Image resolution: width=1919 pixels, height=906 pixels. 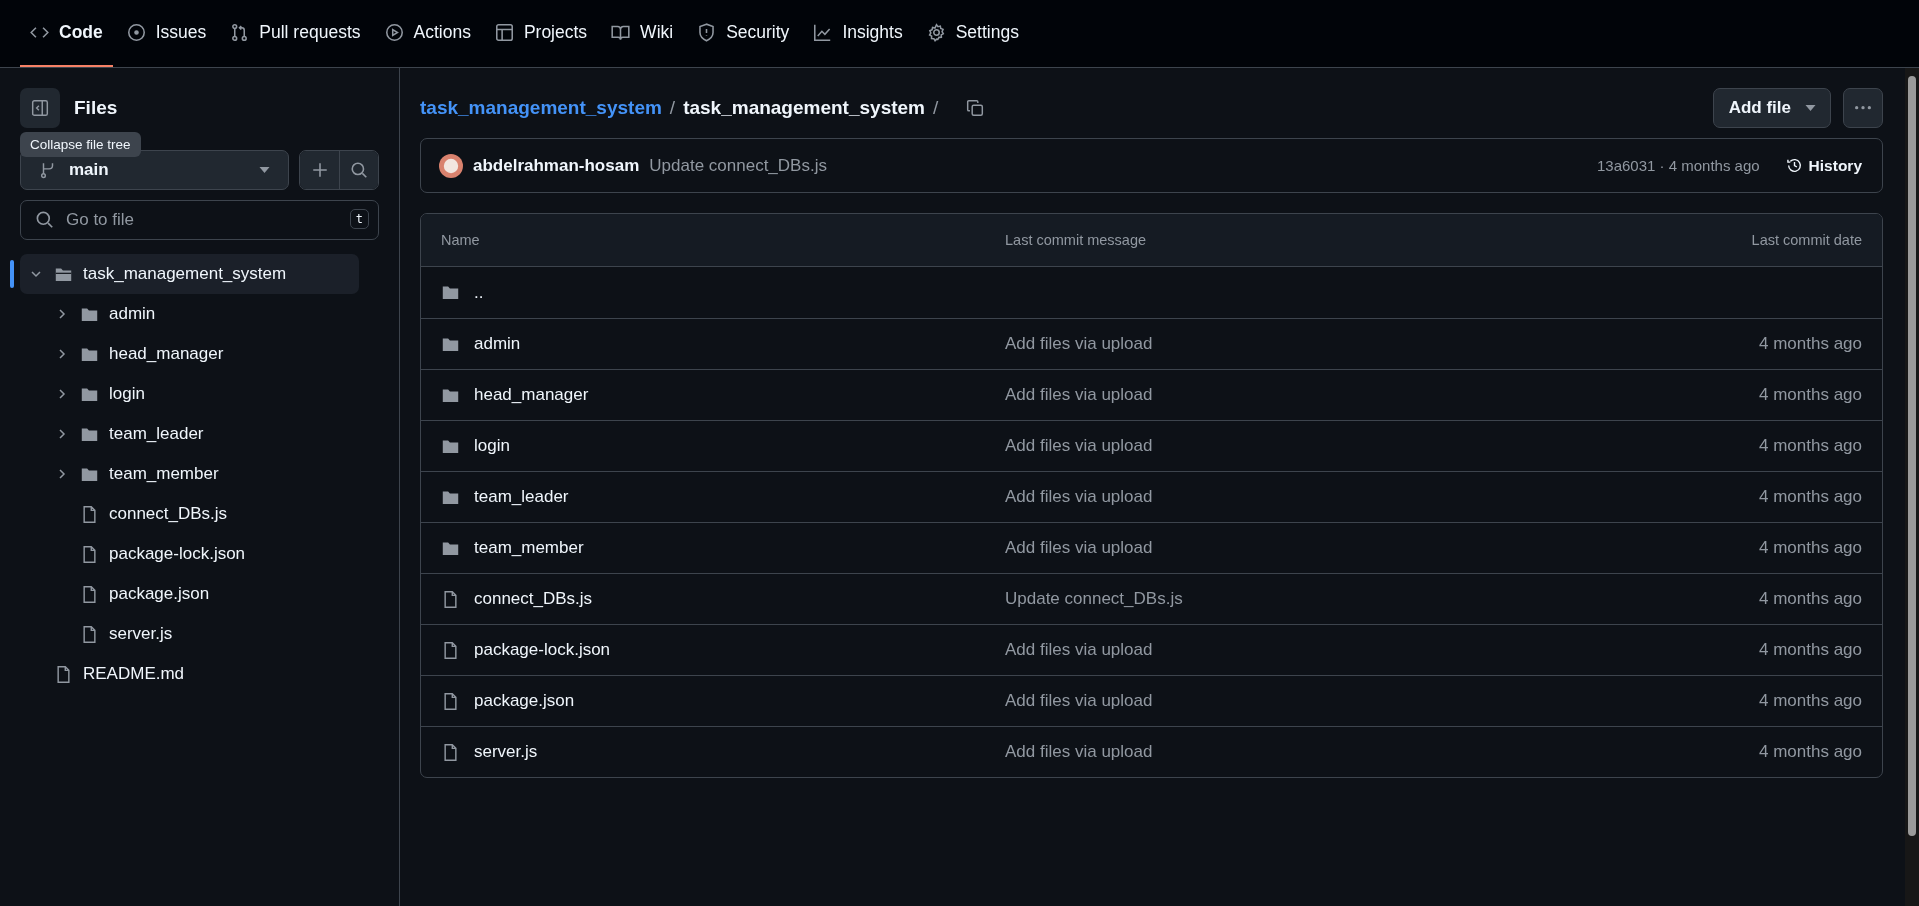 I want to click on nav-tab: Pull requests, so click(x=295, y=33).